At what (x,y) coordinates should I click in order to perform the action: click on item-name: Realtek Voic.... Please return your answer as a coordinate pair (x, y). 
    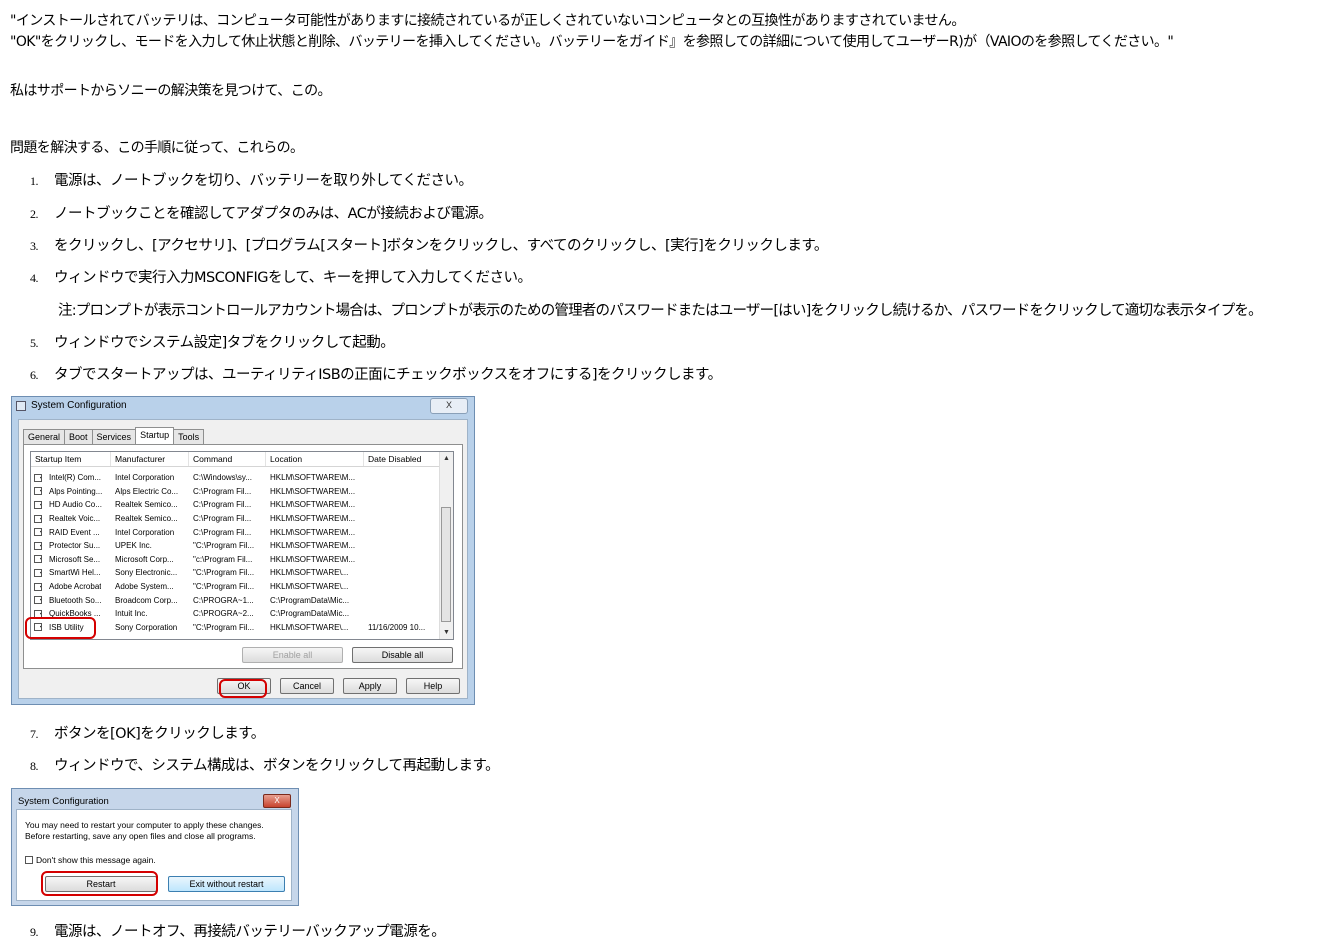
    Looking at the image, I should click on (75, 519).